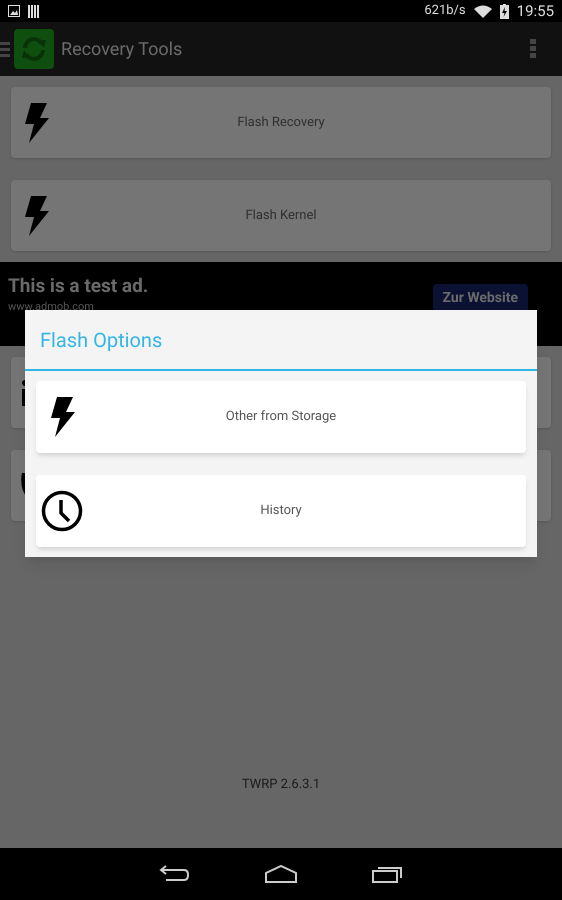  Describe the element at coordinates (535, 11) in the screenshot. I see `clock-time: 19:55` at that location.